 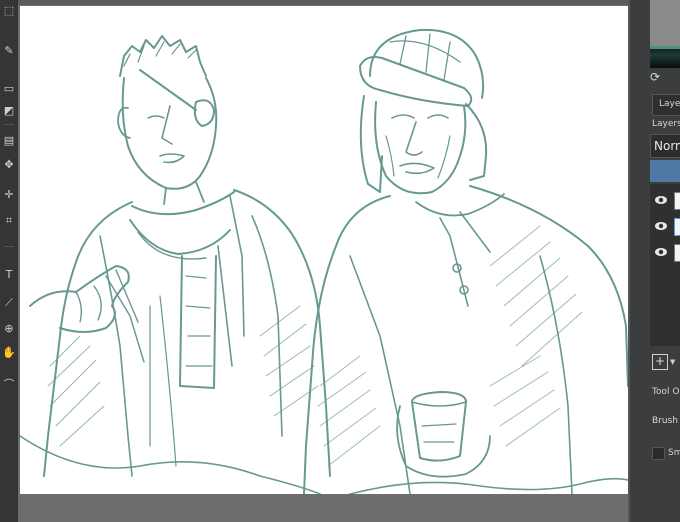 What do you see at coordinates (9, 51) in the screenshot?
I see `brush-icon: ✎` at bounding box center [9, 51].